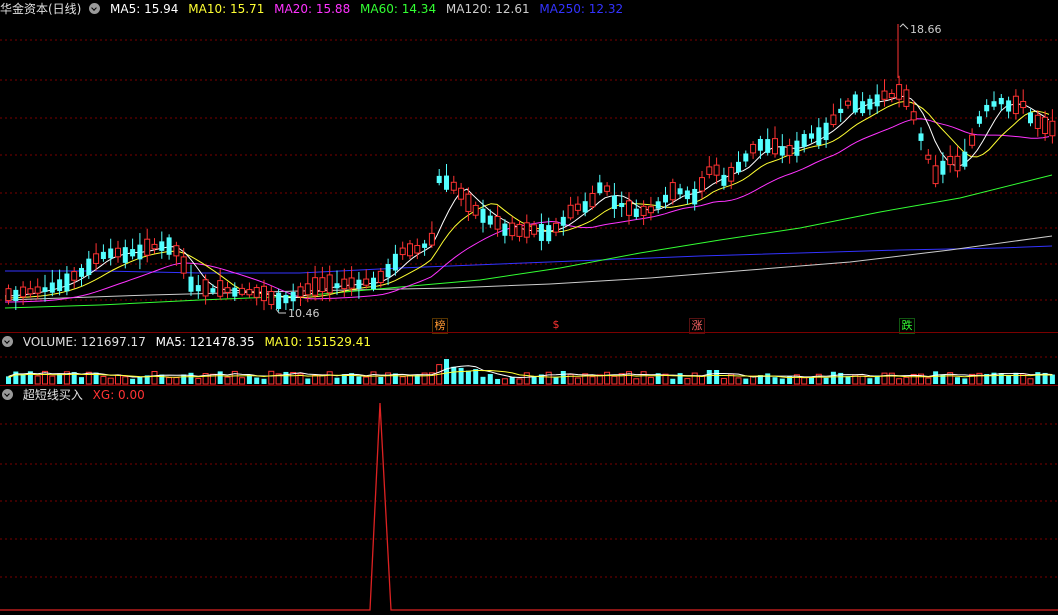 The width and height of the screenshot is (1058, 615). What do you see at coordinates (926, 29) in the screenshot?
I see `high-price-label: 18.66` at bounding box center [926, 29].